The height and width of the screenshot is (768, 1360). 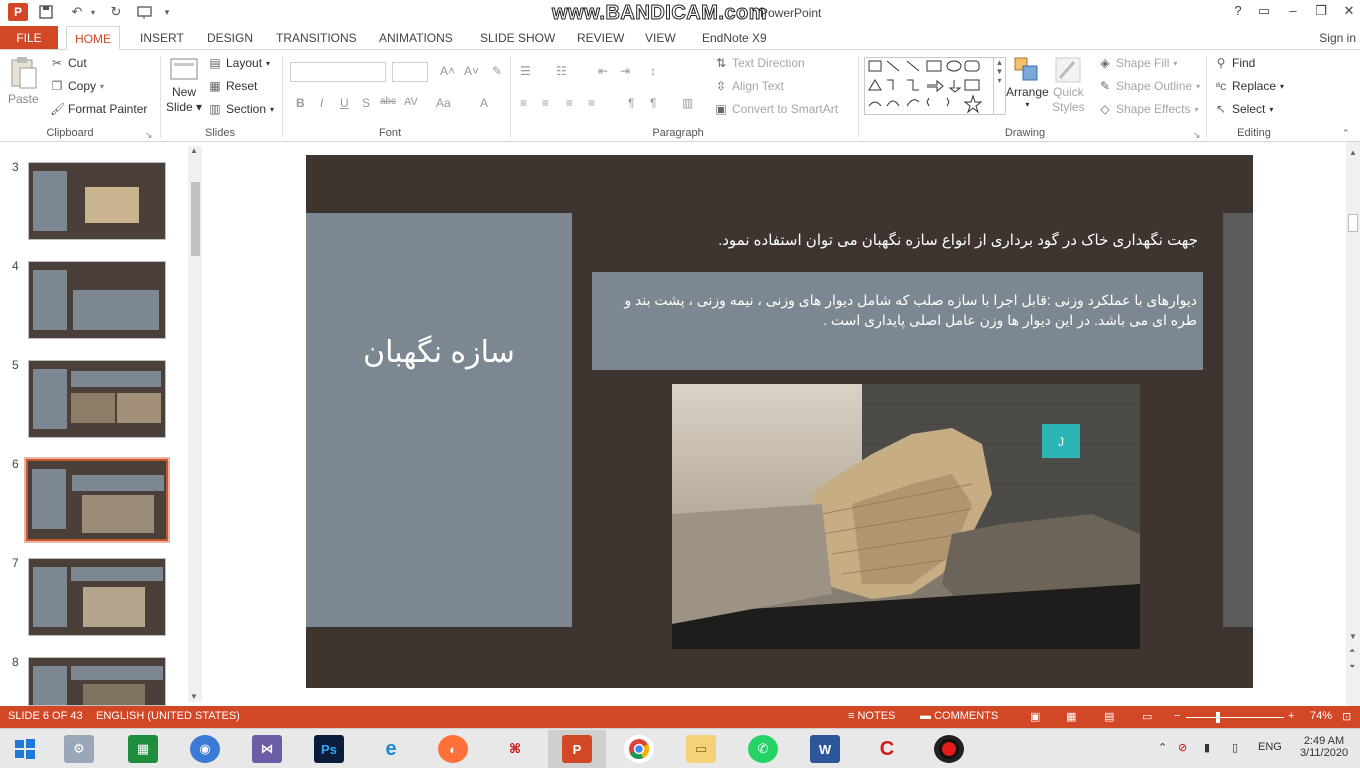 I want to click on align-right-icon: ≡, so click(x=569, y=103).